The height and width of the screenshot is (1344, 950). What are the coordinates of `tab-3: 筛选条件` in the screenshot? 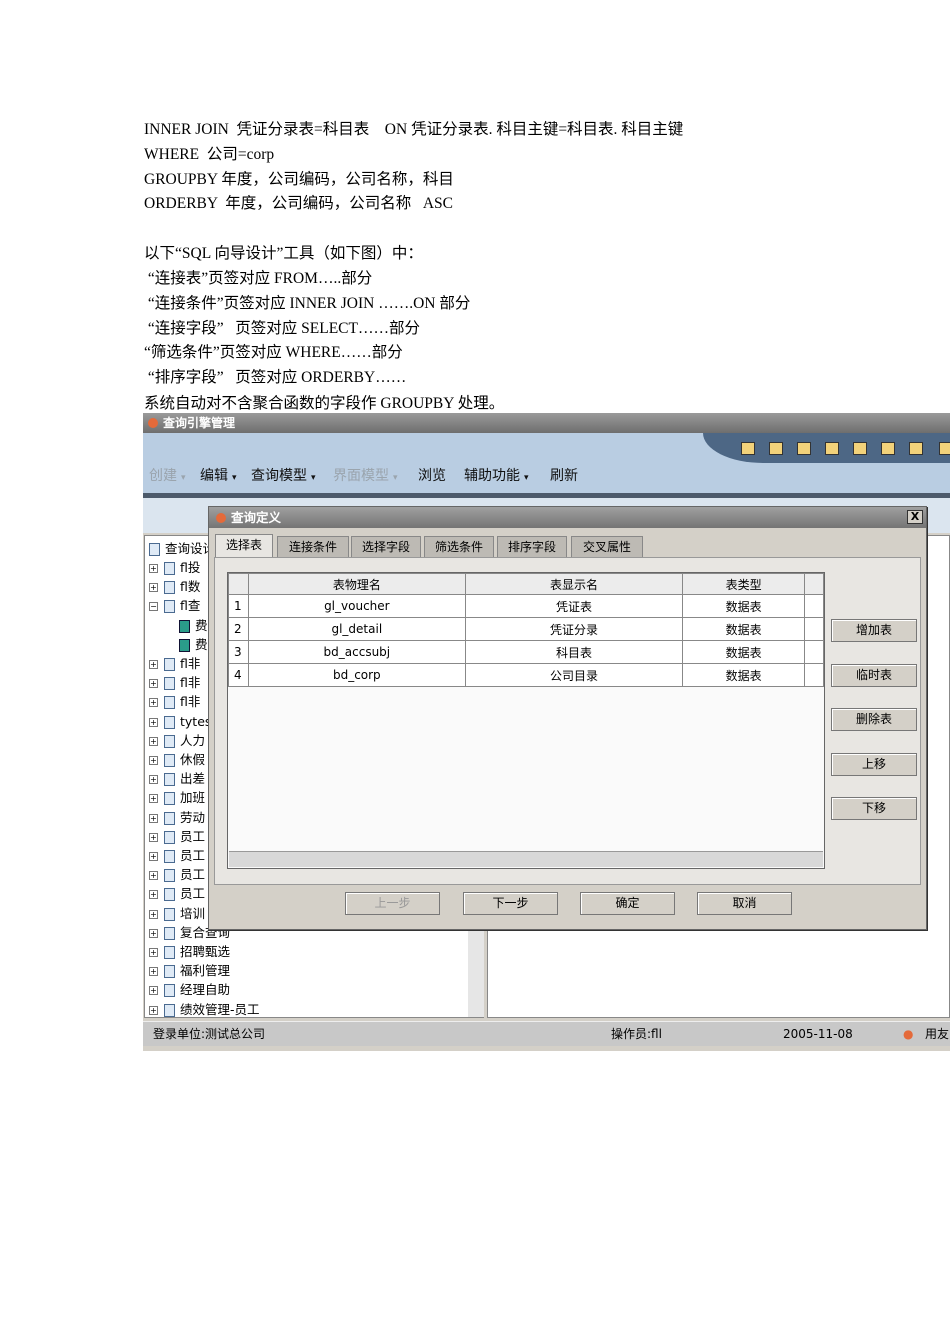 It's located at (459, 546).